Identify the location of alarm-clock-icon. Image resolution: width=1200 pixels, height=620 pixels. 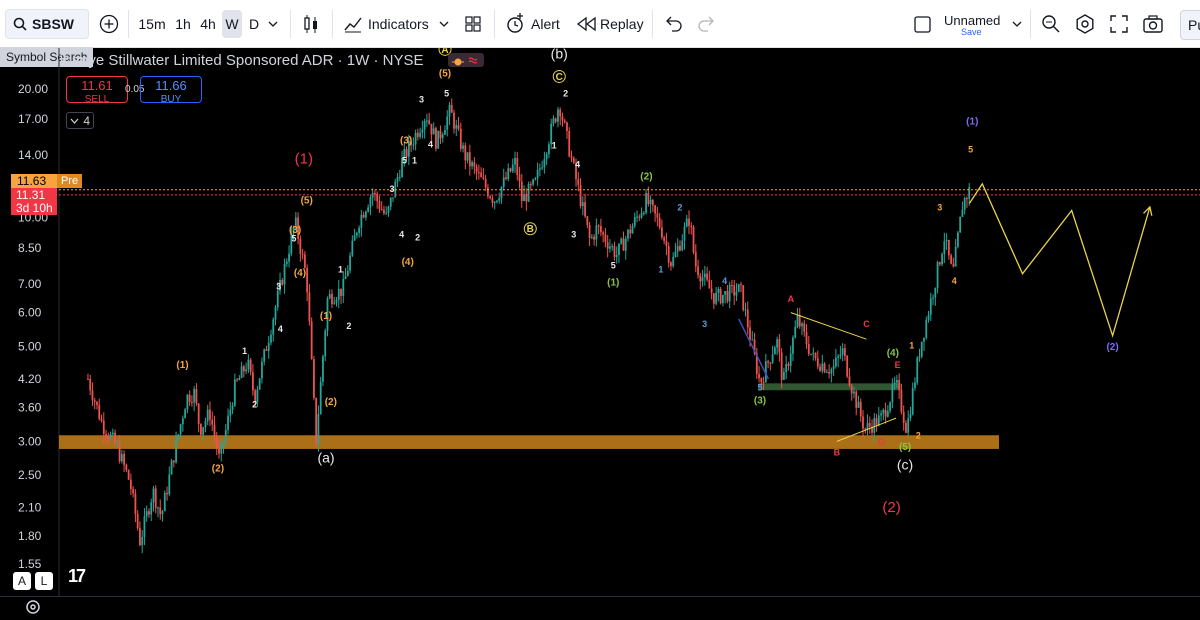
(515, 24).